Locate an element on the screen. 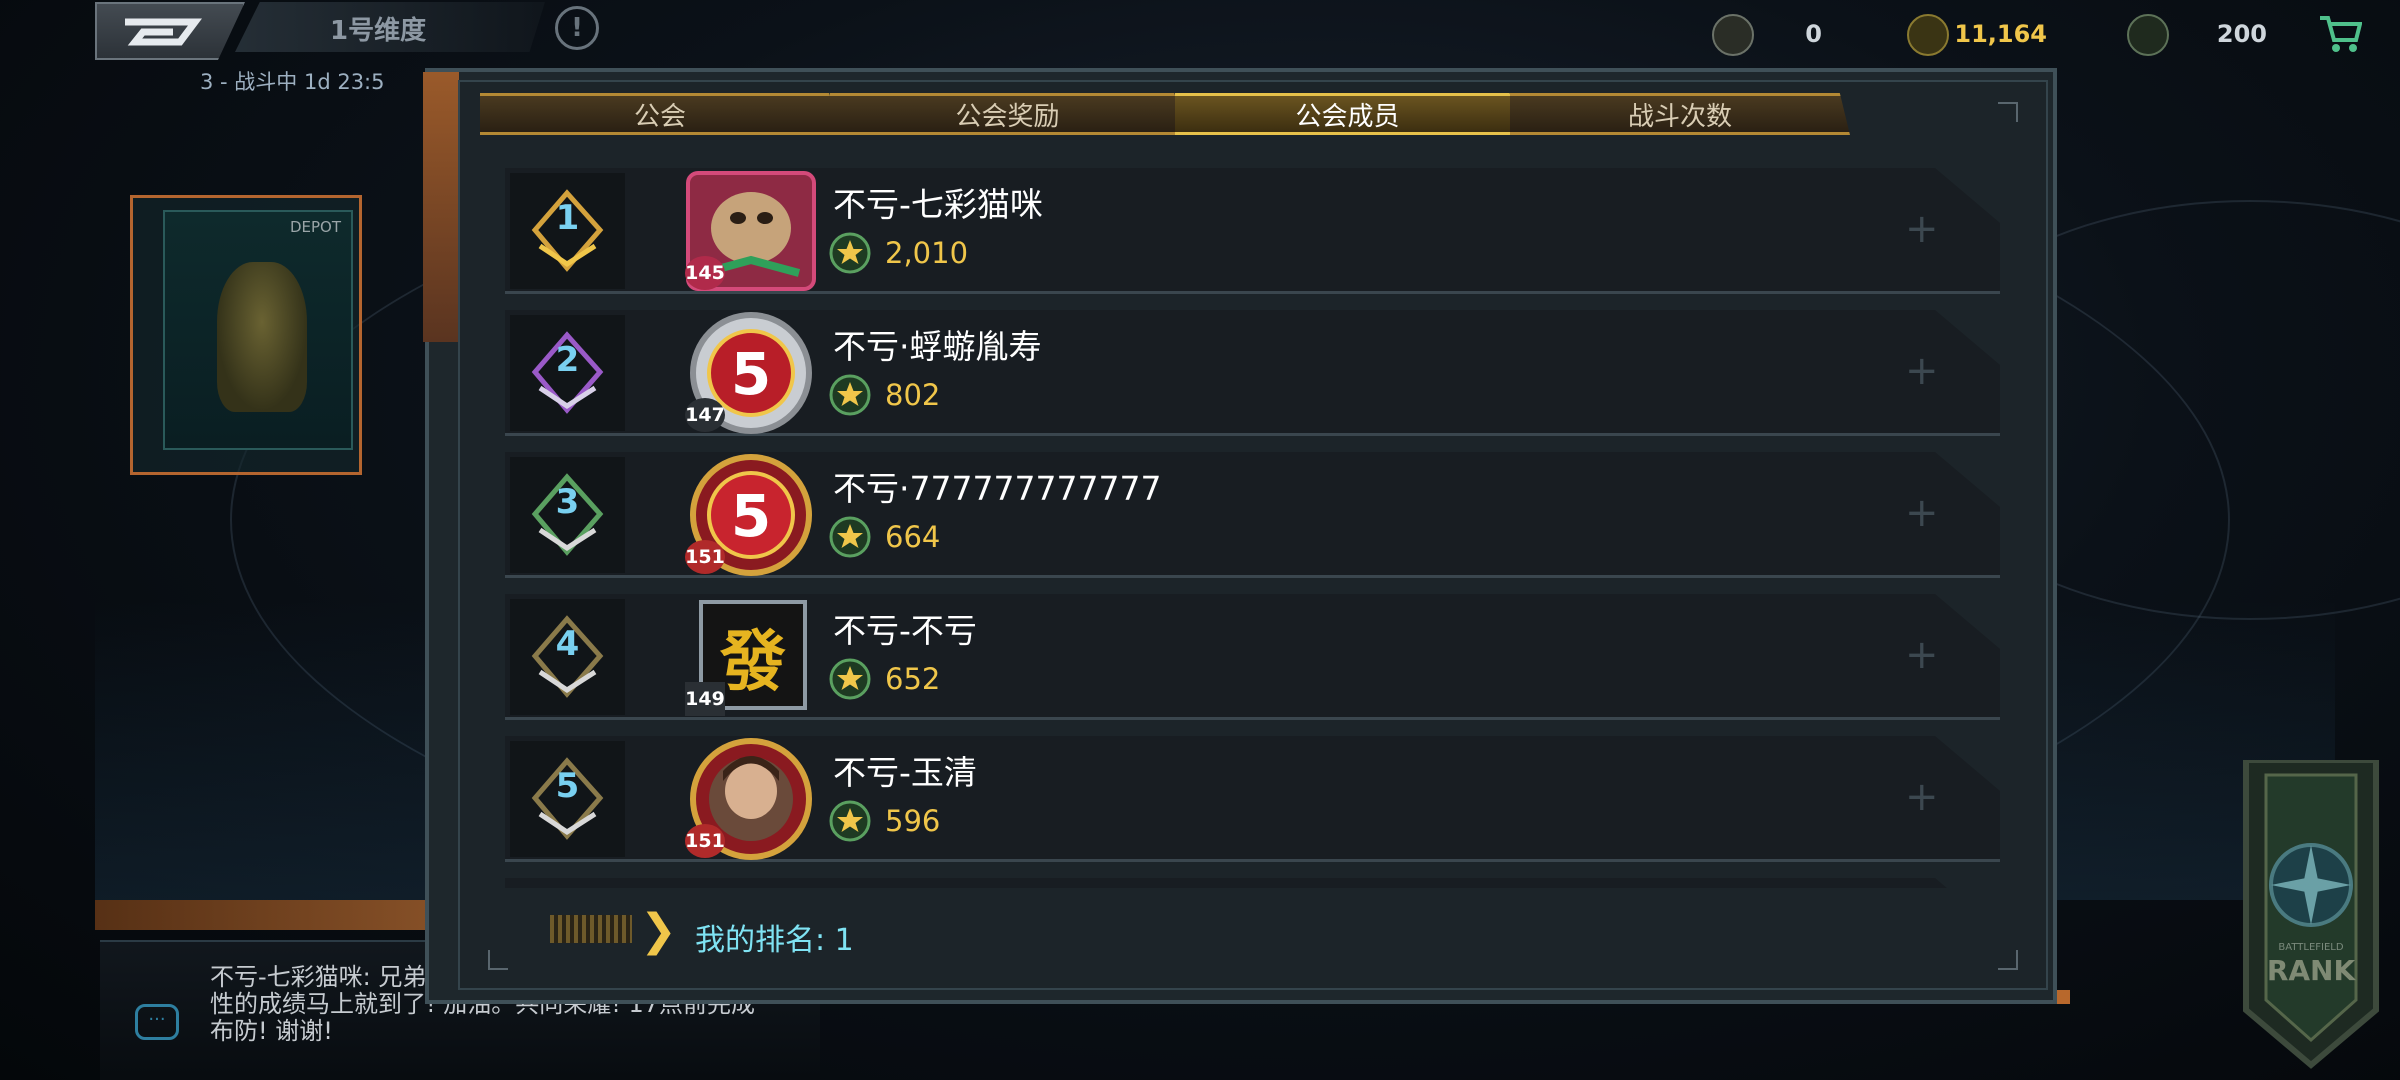  list-item: 5 151 不亏-玉清 596 + is located at coordinates (1252, 799).